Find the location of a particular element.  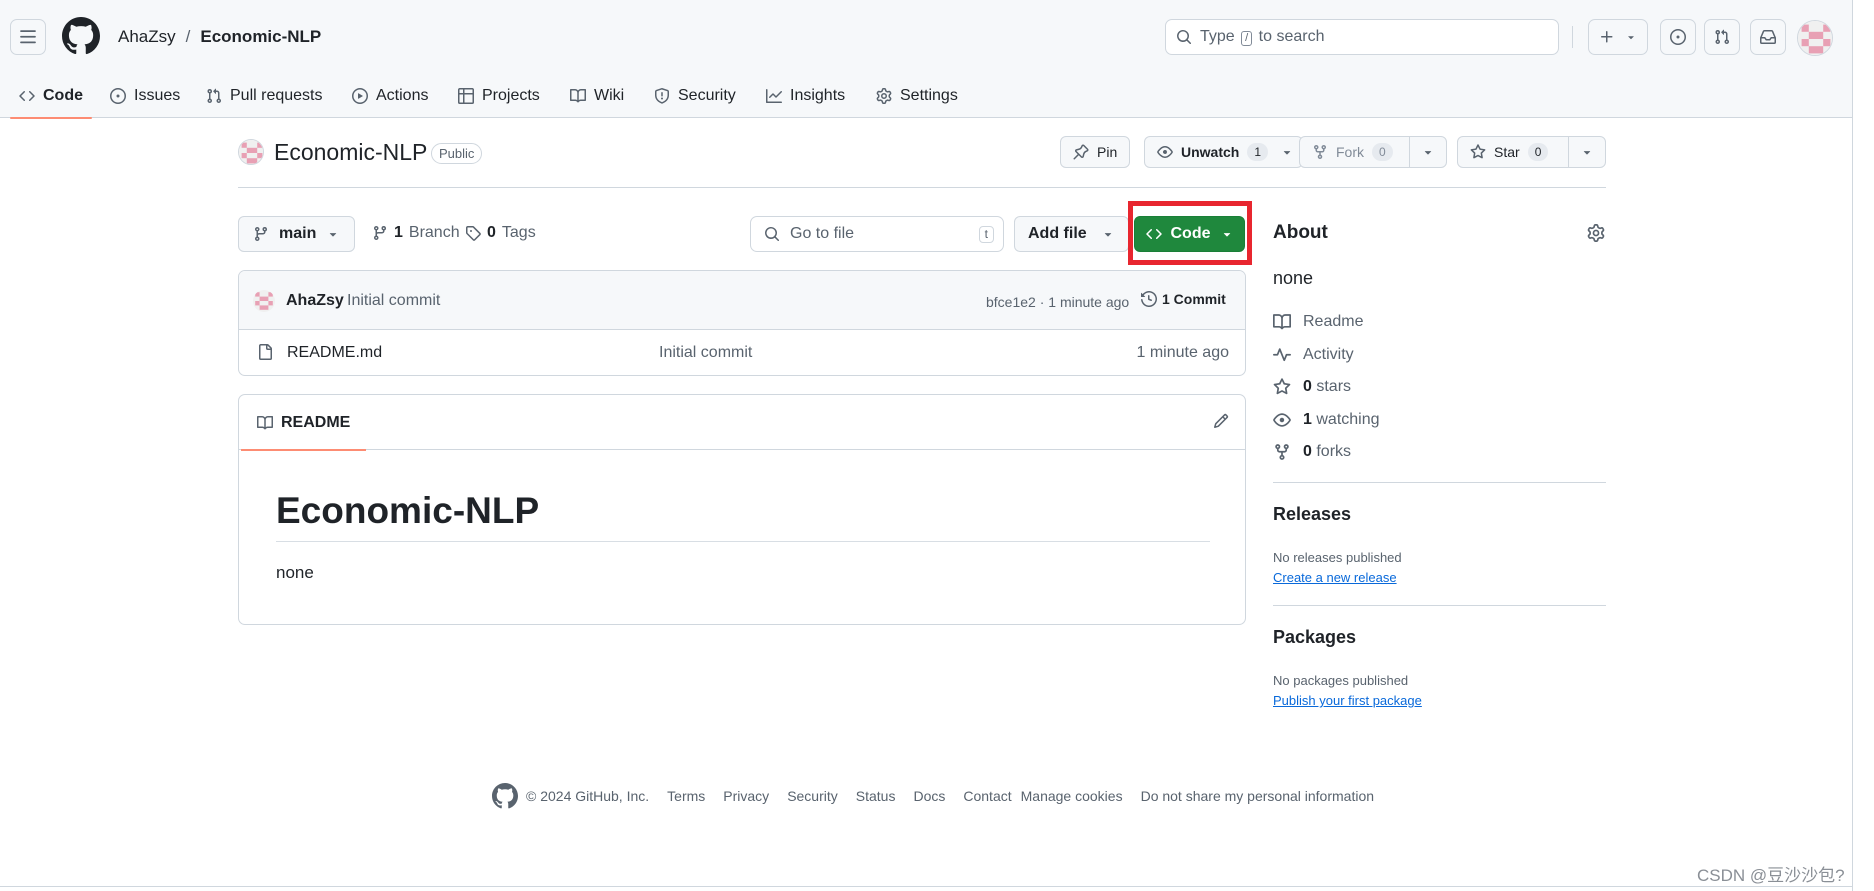

tab-settings: Settings is located at coordinates (917, 96).